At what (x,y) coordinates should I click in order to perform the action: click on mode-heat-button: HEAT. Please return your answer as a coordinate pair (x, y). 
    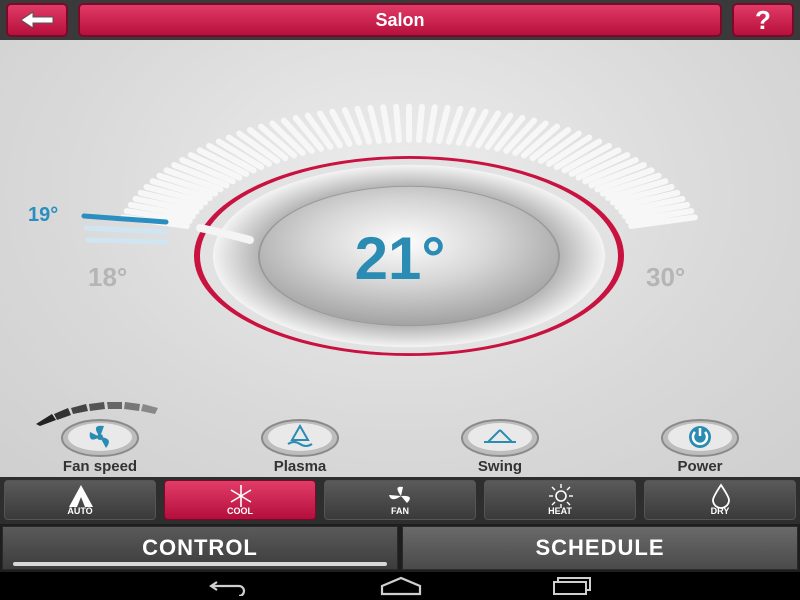
    Looking at the image, I should click on (560, 500).